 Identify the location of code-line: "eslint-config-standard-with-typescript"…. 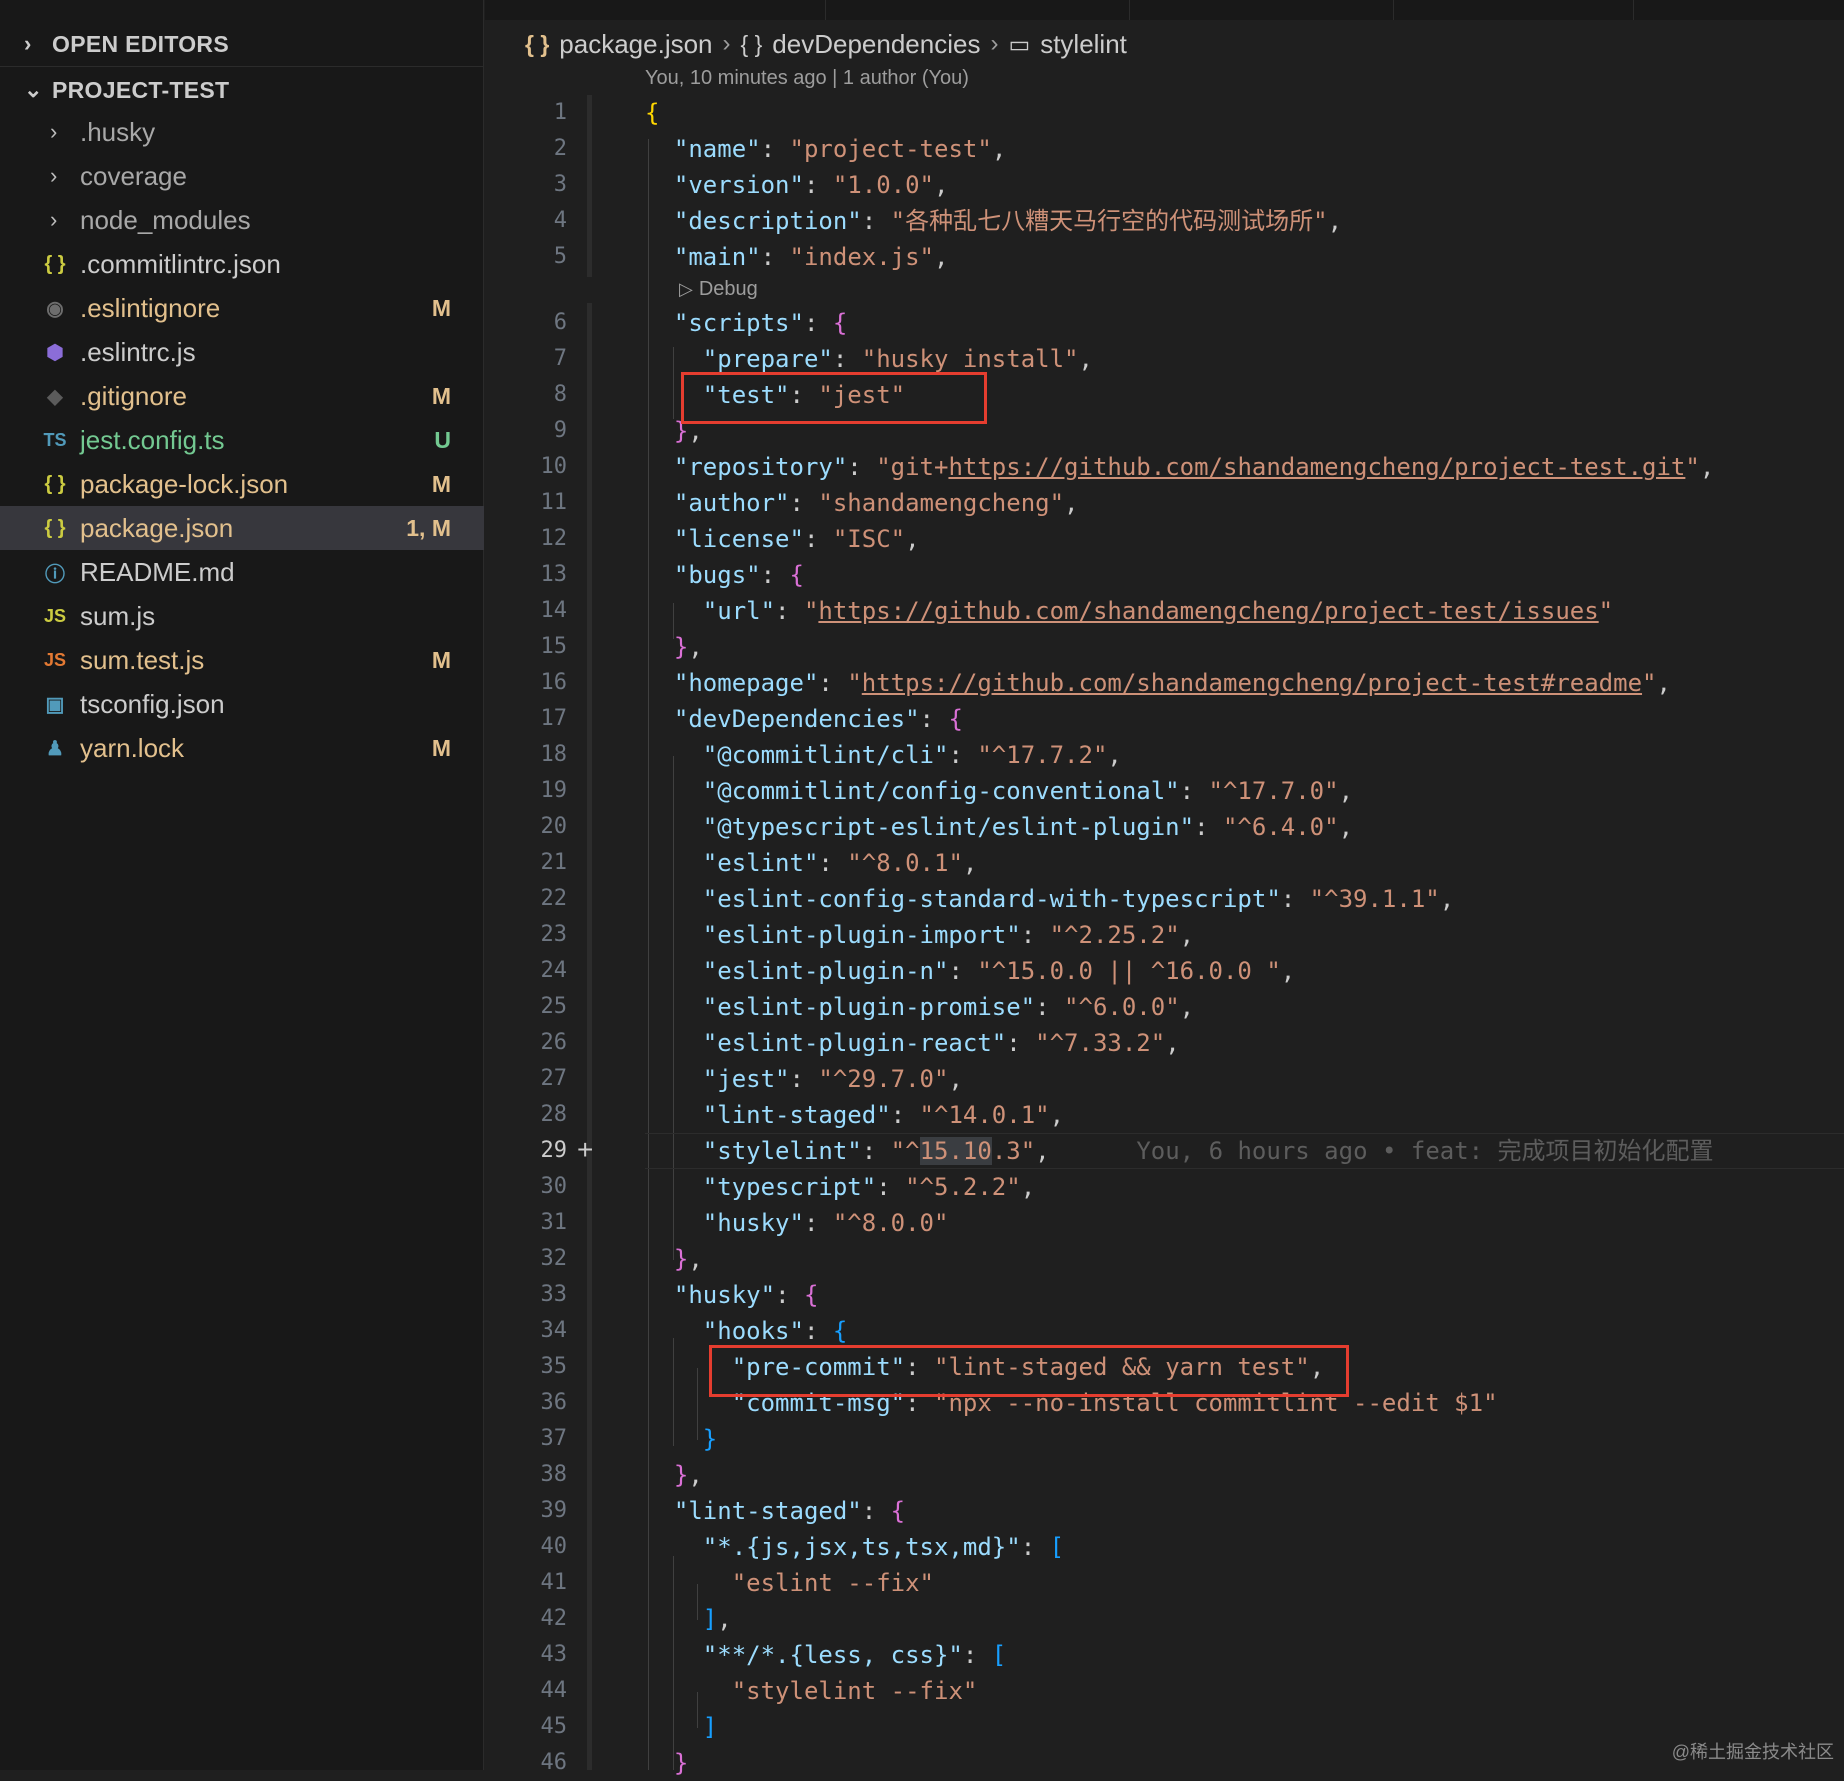
(1164, 899).